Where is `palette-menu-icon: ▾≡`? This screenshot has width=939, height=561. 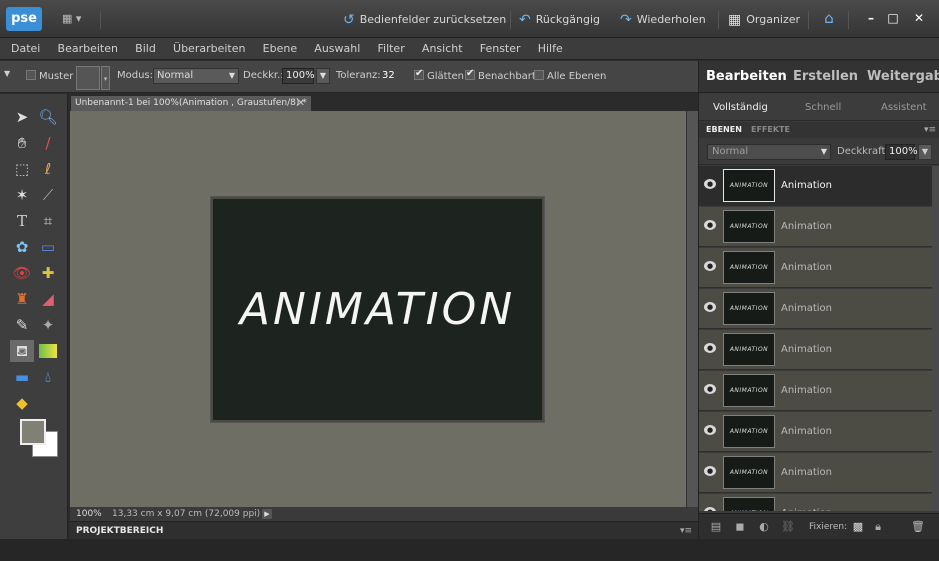 palette-menu-icon: ▾≡ is located at coordinates (930, 130).